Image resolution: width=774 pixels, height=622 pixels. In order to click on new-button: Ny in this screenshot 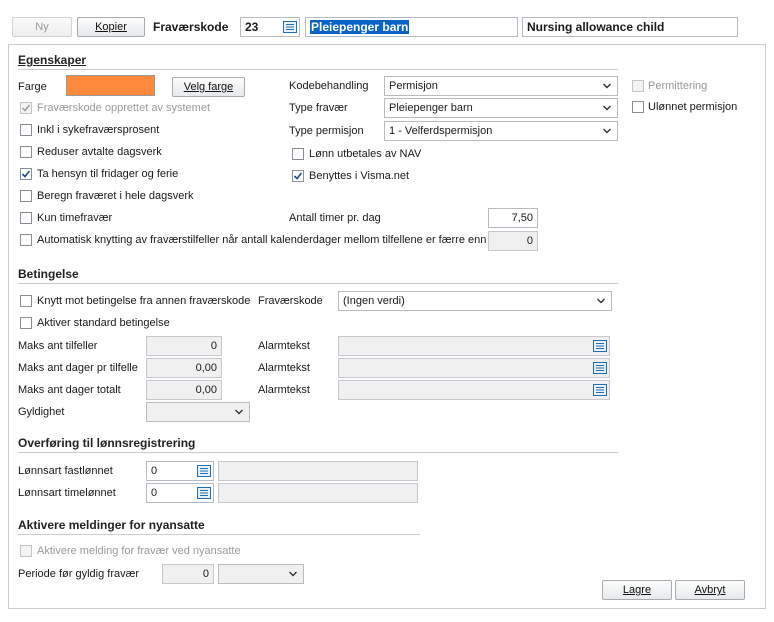, I will do `click(42, 27)`.